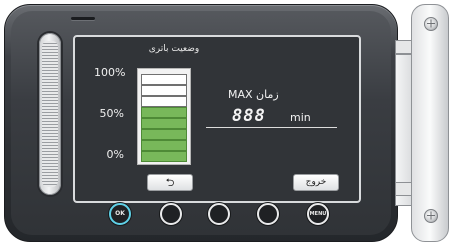 This screenshot has width=451, height=245. I want to click on divider-line, so click(271, 127).